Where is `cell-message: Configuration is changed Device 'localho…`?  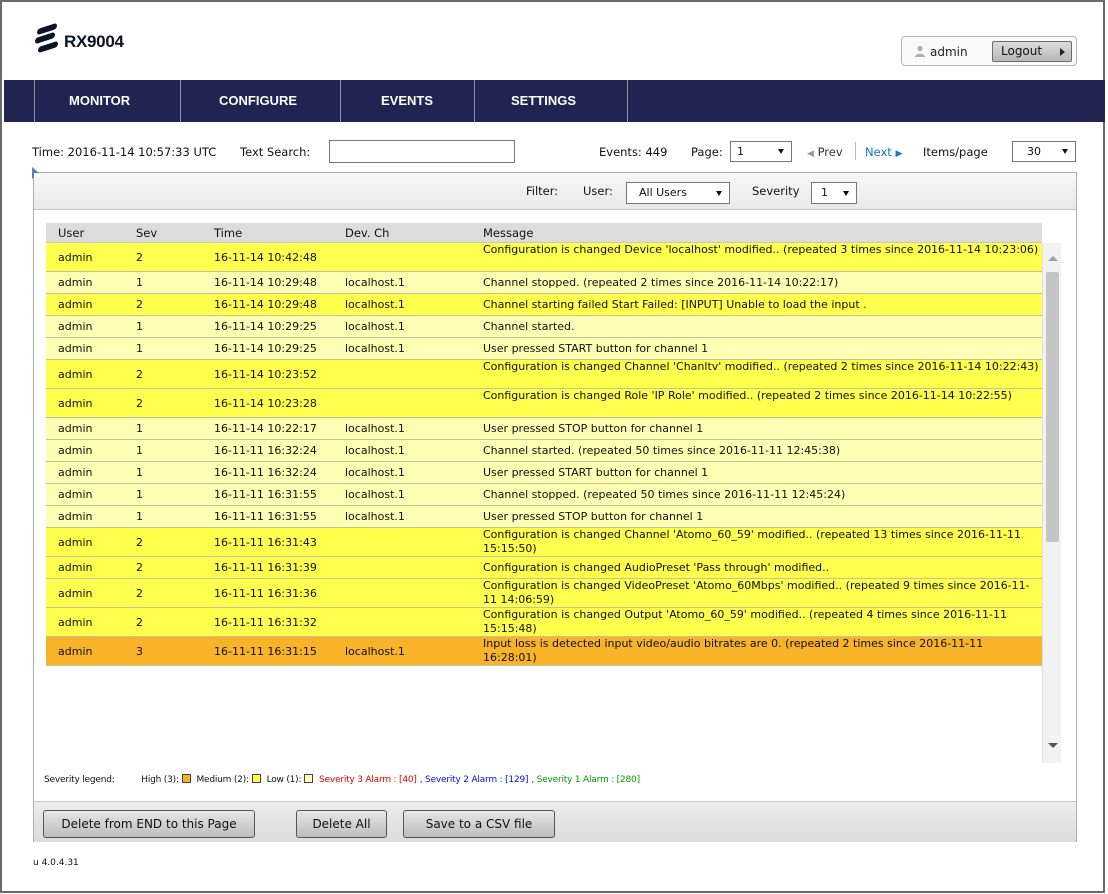 cell-message: Configuration is changed Device 'localho… is located at coordinates (761, 249).